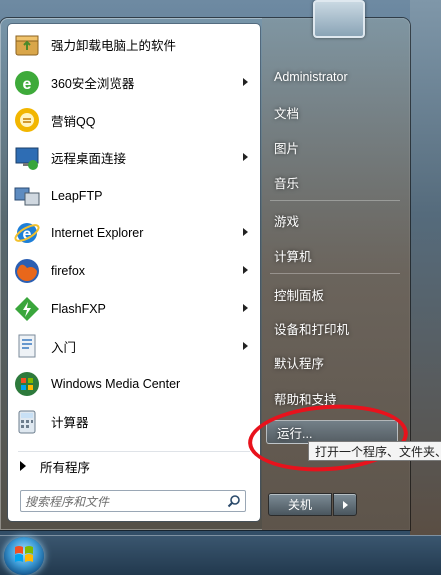 The width and height of the screenshot is (441, 575). I want to click on games-label: 游戏, so click(287, 221).